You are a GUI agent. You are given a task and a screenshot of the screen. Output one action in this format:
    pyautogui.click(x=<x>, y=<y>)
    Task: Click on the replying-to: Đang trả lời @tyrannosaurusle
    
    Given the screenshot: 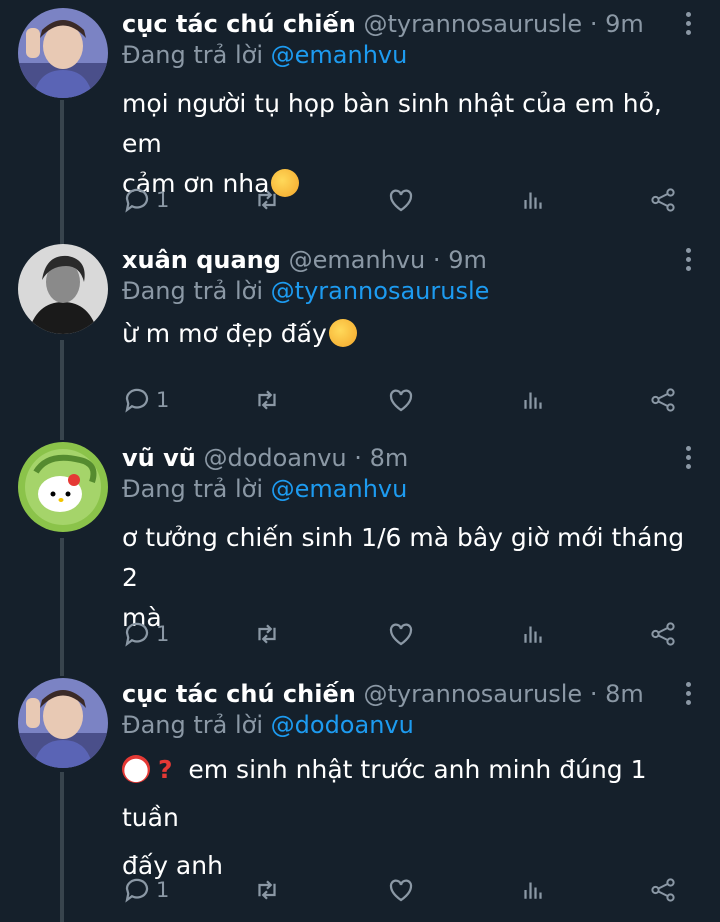 What is the action you would take?
    pyautogui.click(x=411, y=291)
    